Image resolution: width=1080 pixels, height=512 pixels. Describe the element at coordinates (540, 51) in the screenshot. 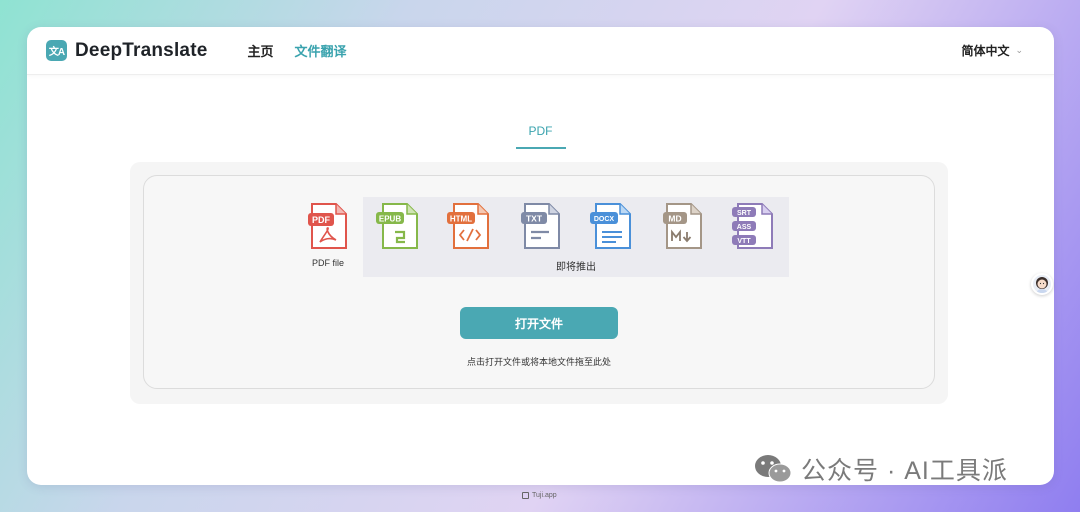

I see `top-bar: 文A DeepTranslate 主页 文件翻译 简体中文 ⌄` at that location.